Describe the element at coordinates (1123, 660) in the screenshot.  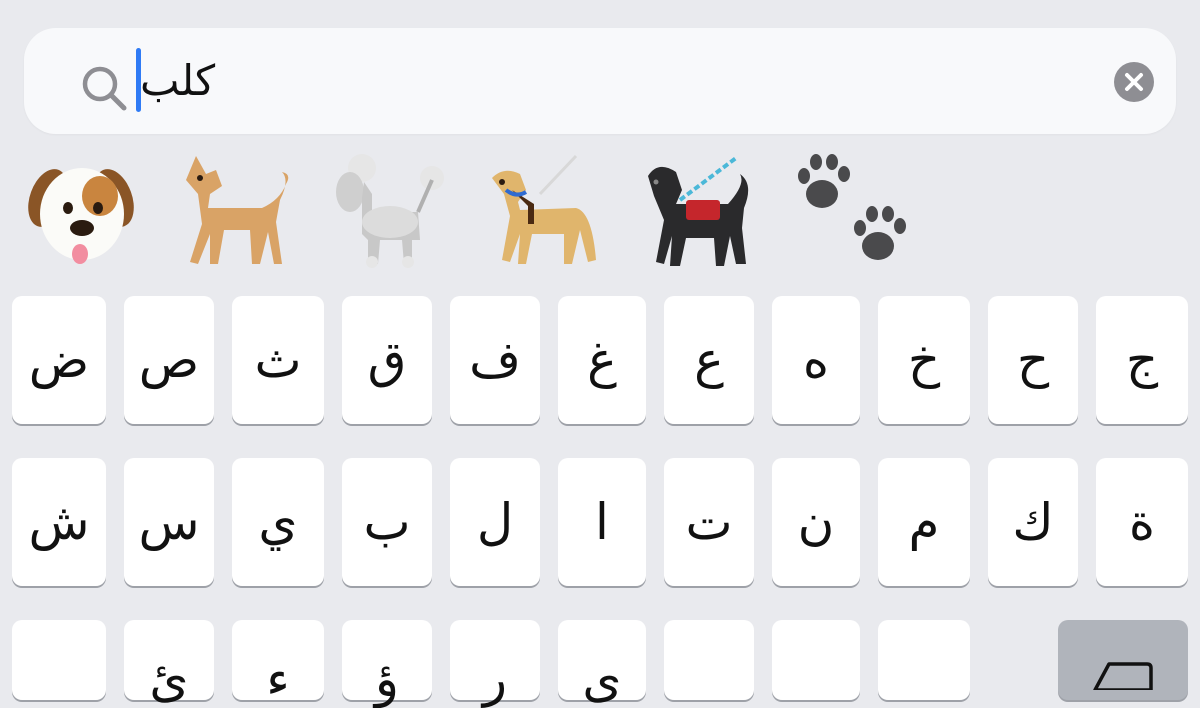
I see `backspace-key` at that location.